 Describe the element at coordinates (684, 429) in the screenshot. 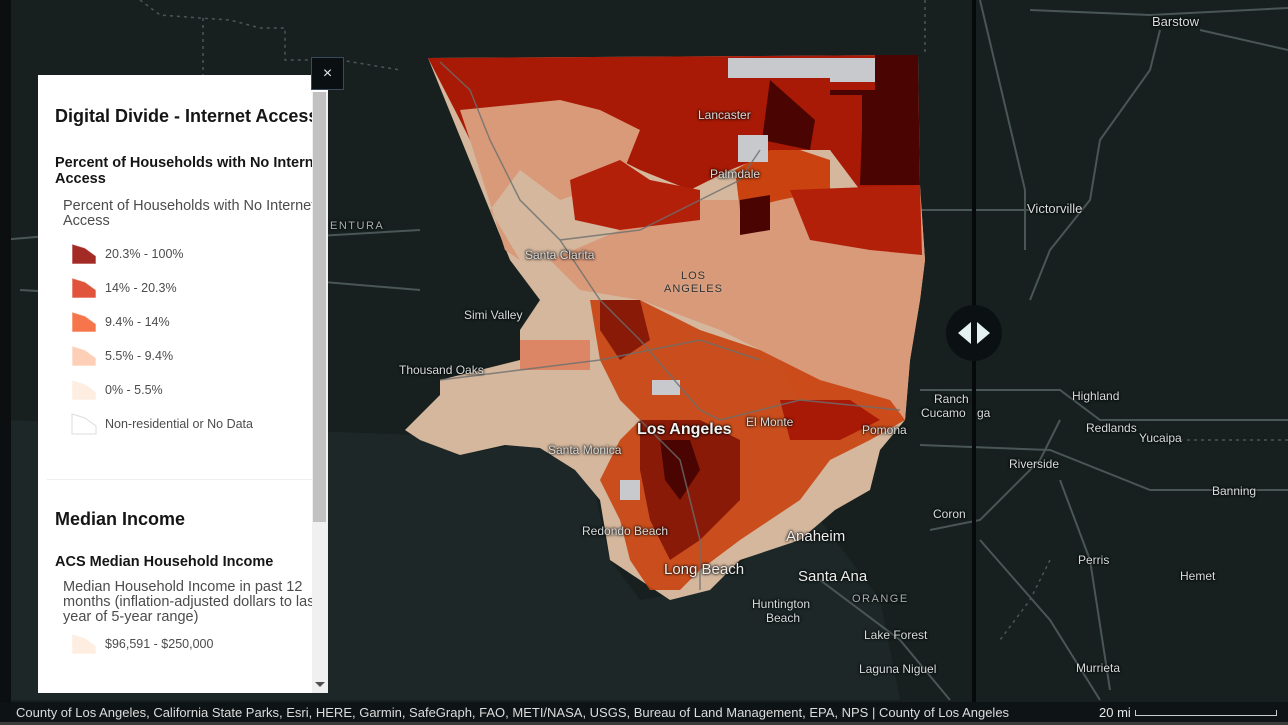

I see `place-label-los-angeles: Los Angeles` at that location.